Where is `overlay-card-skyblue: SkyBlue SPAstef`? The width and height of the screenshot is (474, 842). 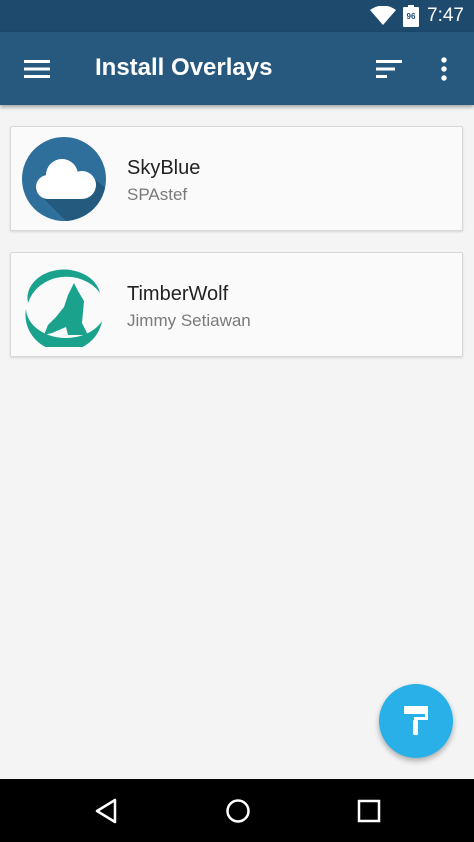
overlay-card-skyblue: SkyBlue SPAstef is located at coordinates (236, 178).